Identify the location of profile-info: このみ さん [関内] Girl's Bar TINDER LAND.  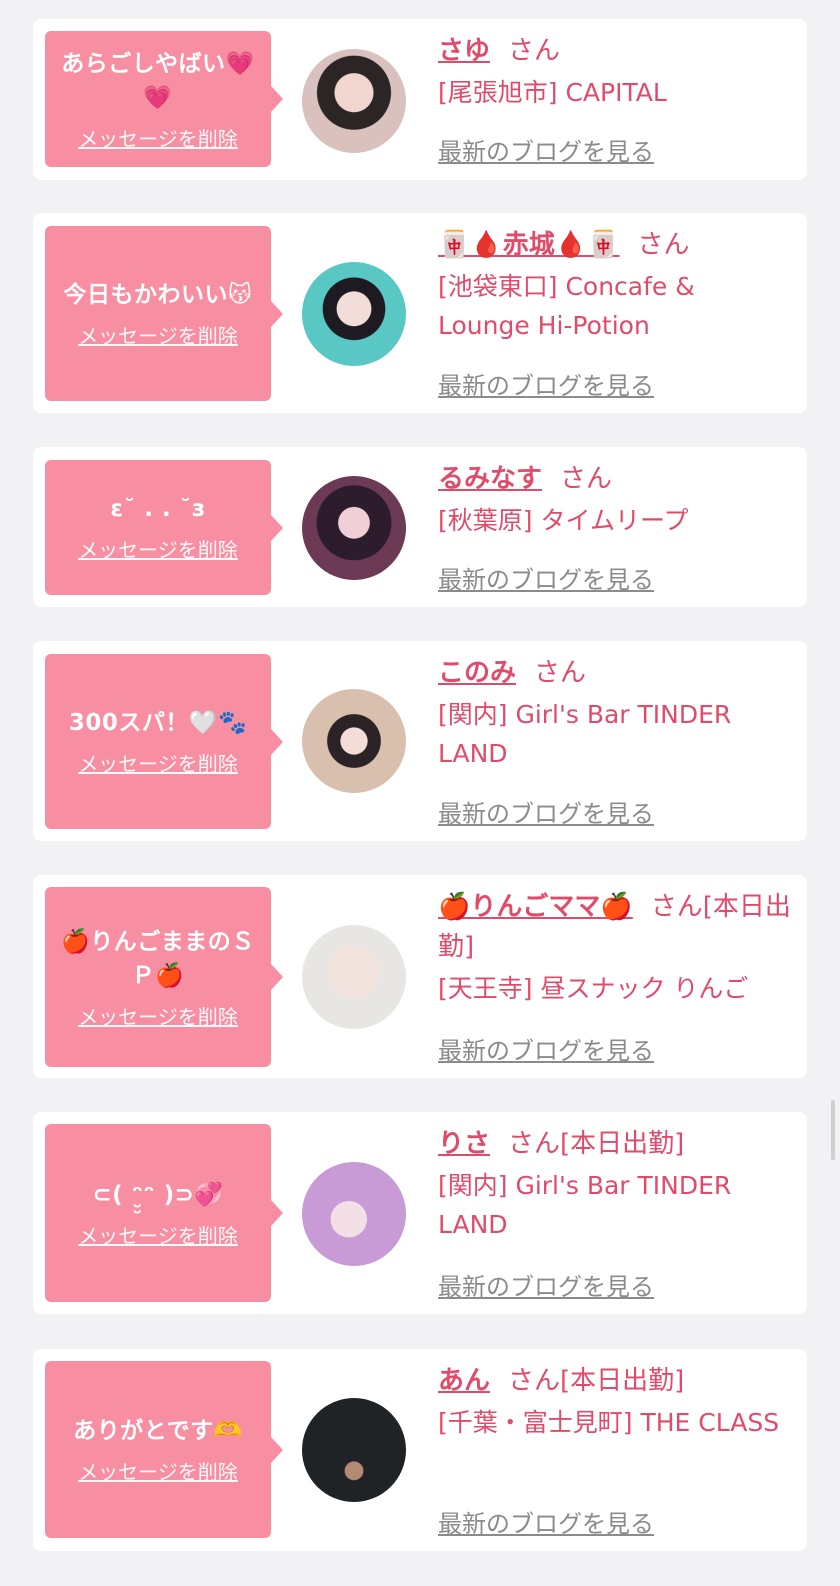
(615, 713).